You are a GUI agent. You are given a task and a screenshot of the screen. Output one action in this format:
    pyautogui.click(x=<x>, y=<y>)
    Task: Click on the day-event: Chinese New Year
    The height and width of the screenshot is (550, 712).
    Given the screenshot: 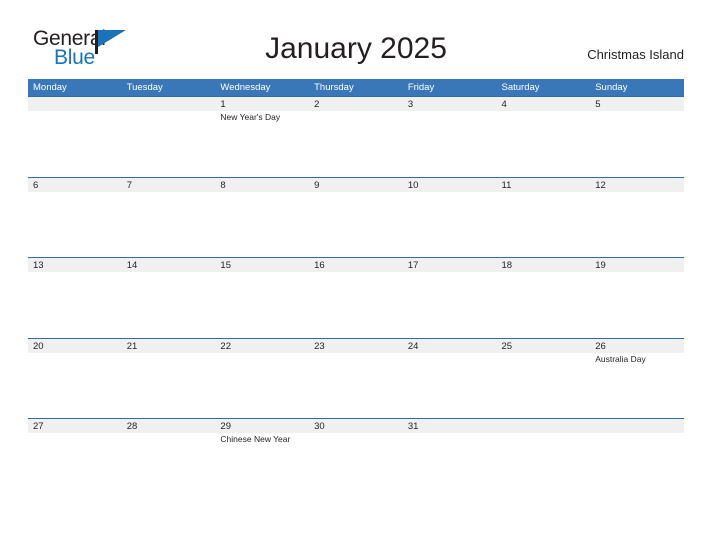 What is the action you would take?
    pyautogui.click(x=255, y=439)
    